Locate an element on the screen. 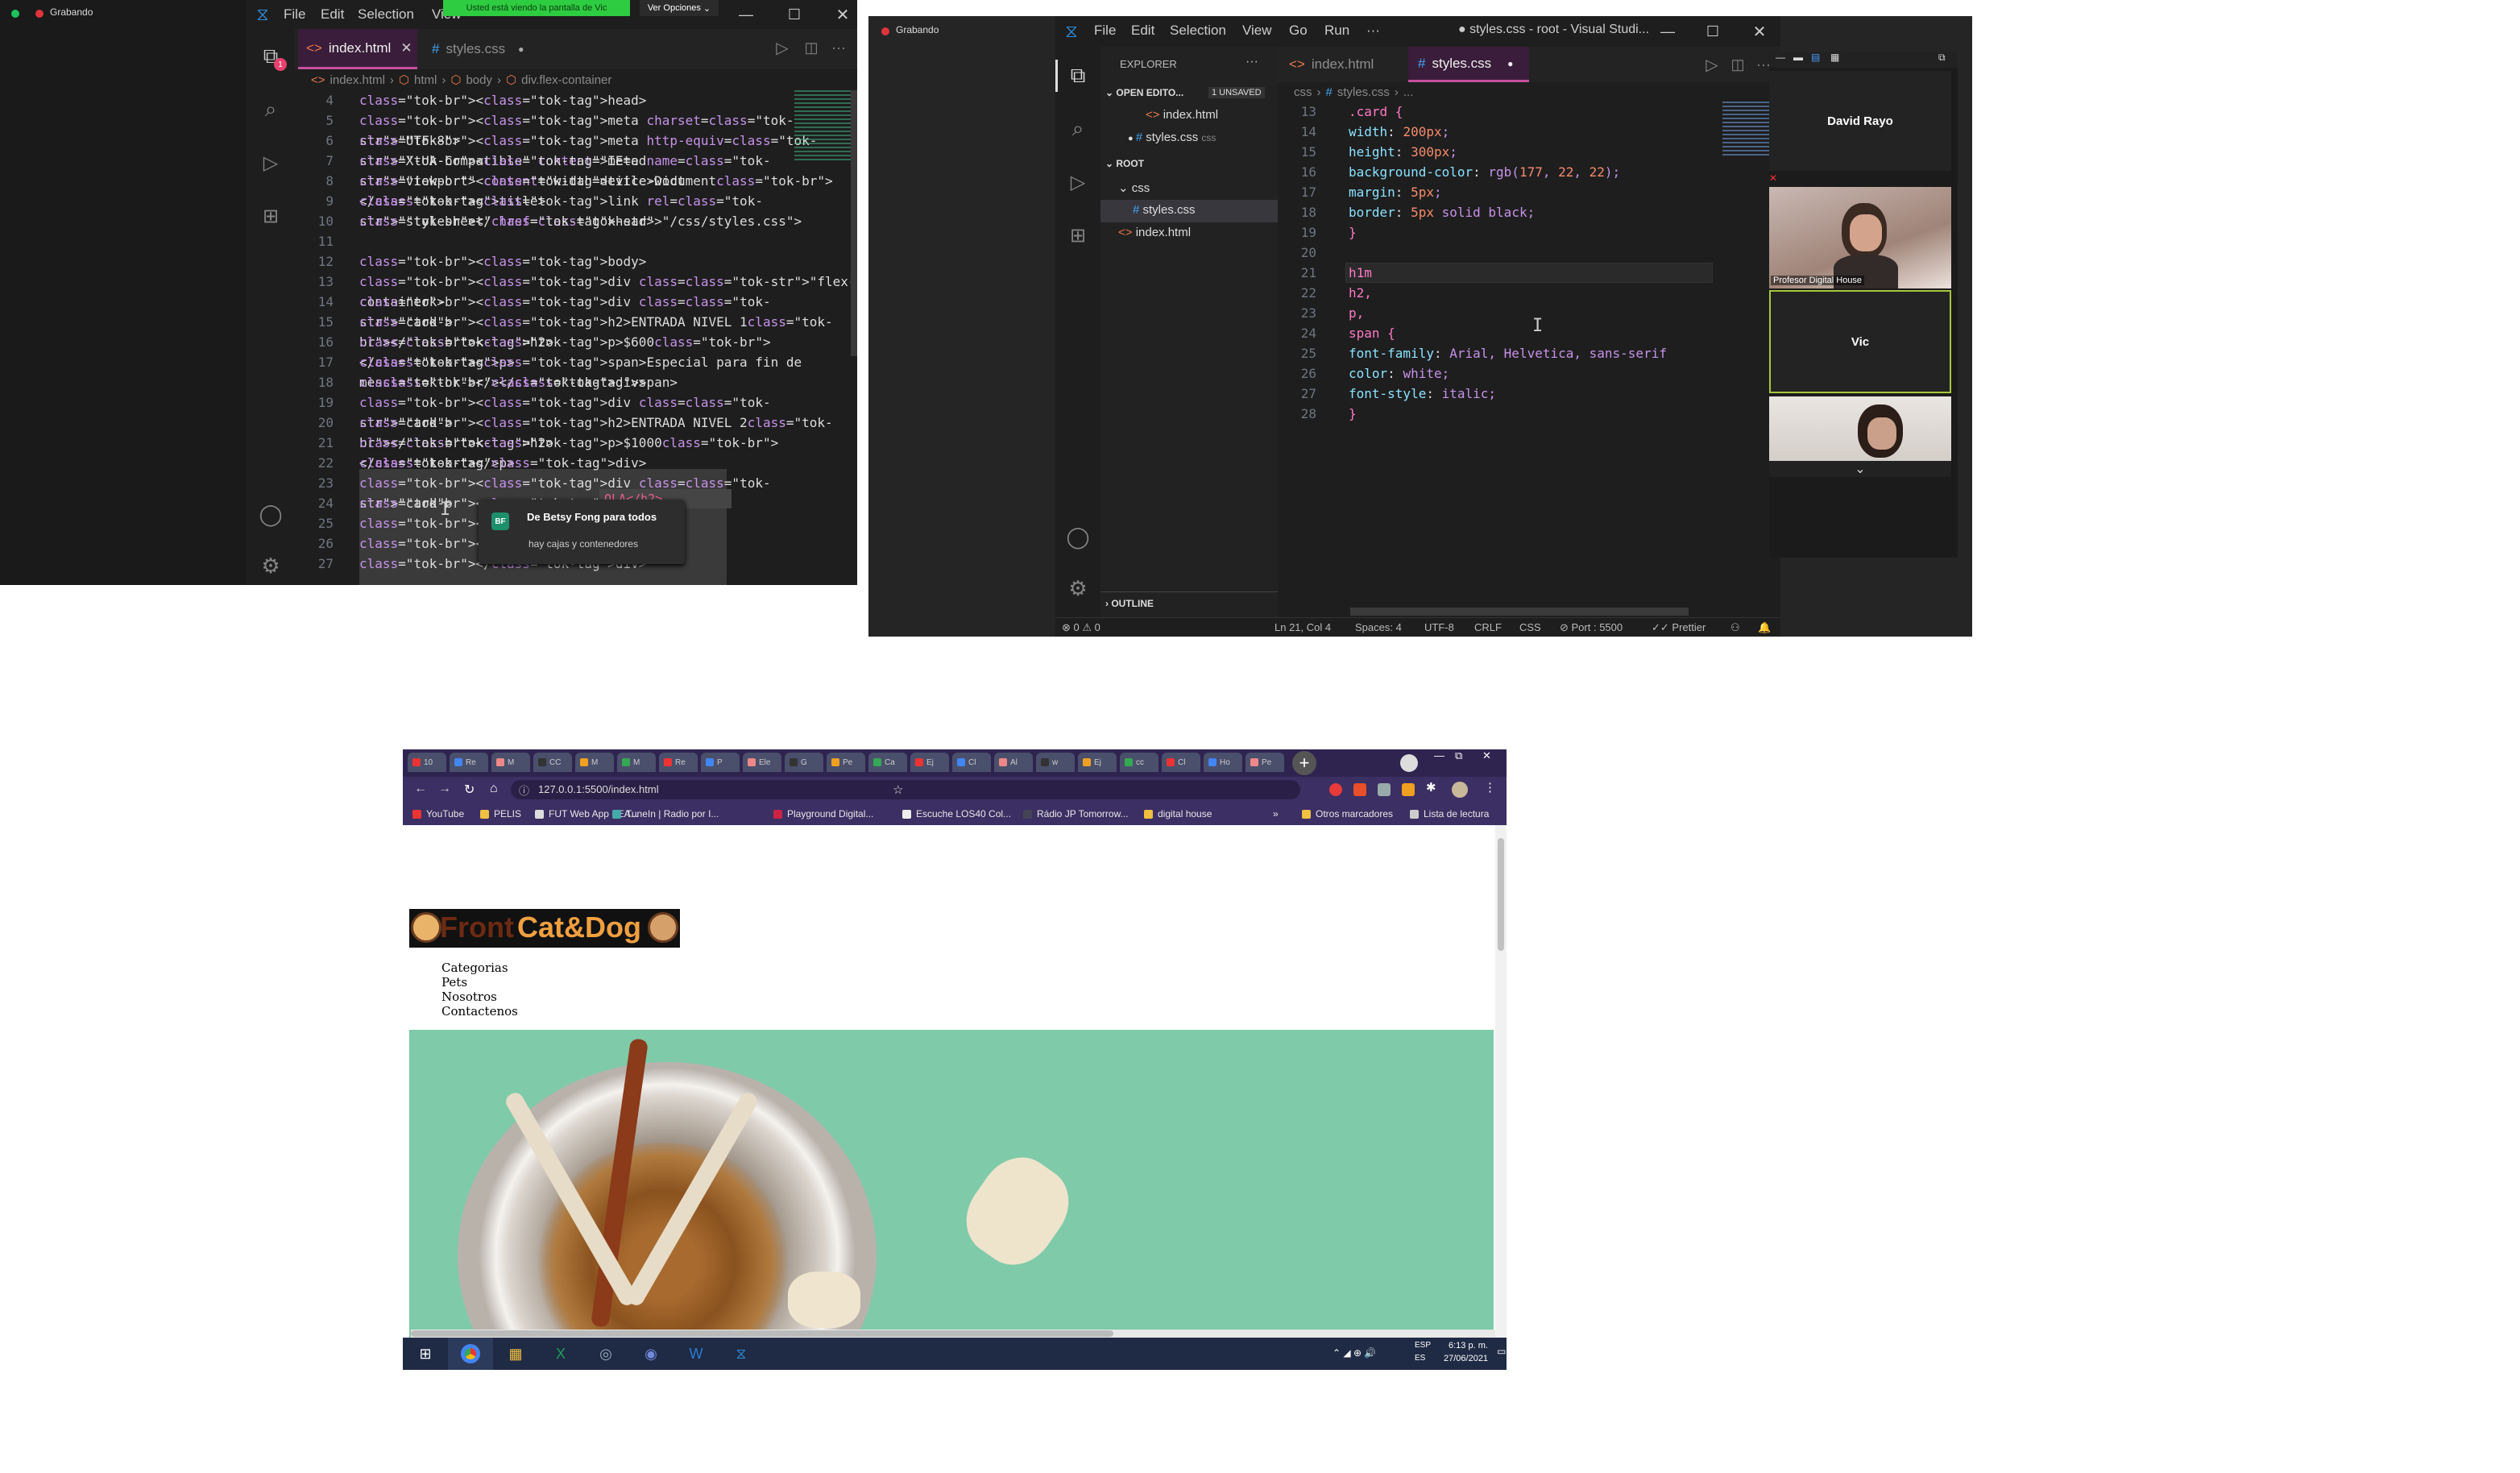  menu-selection: Selection is located at coordinates (1198, 31).